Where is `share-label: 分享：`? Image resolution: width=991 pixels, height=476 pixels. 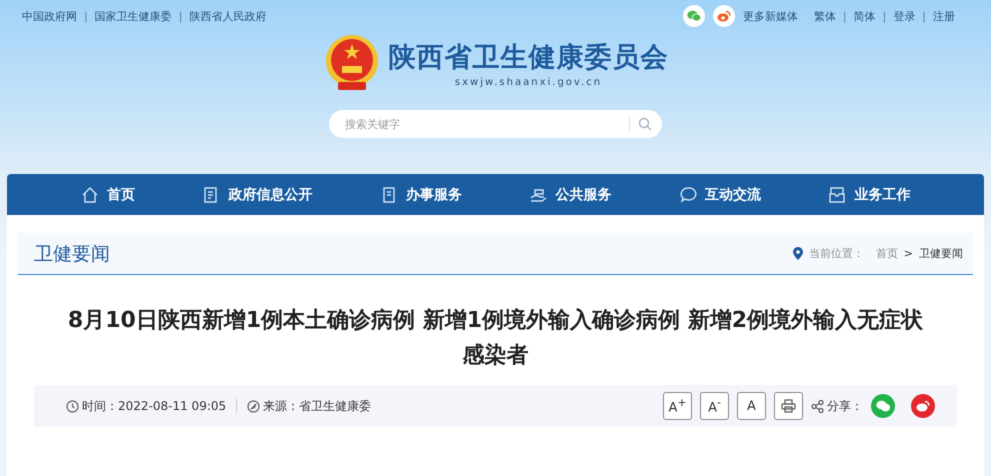 share-label: 分享： is located at coordinates (845, 406).